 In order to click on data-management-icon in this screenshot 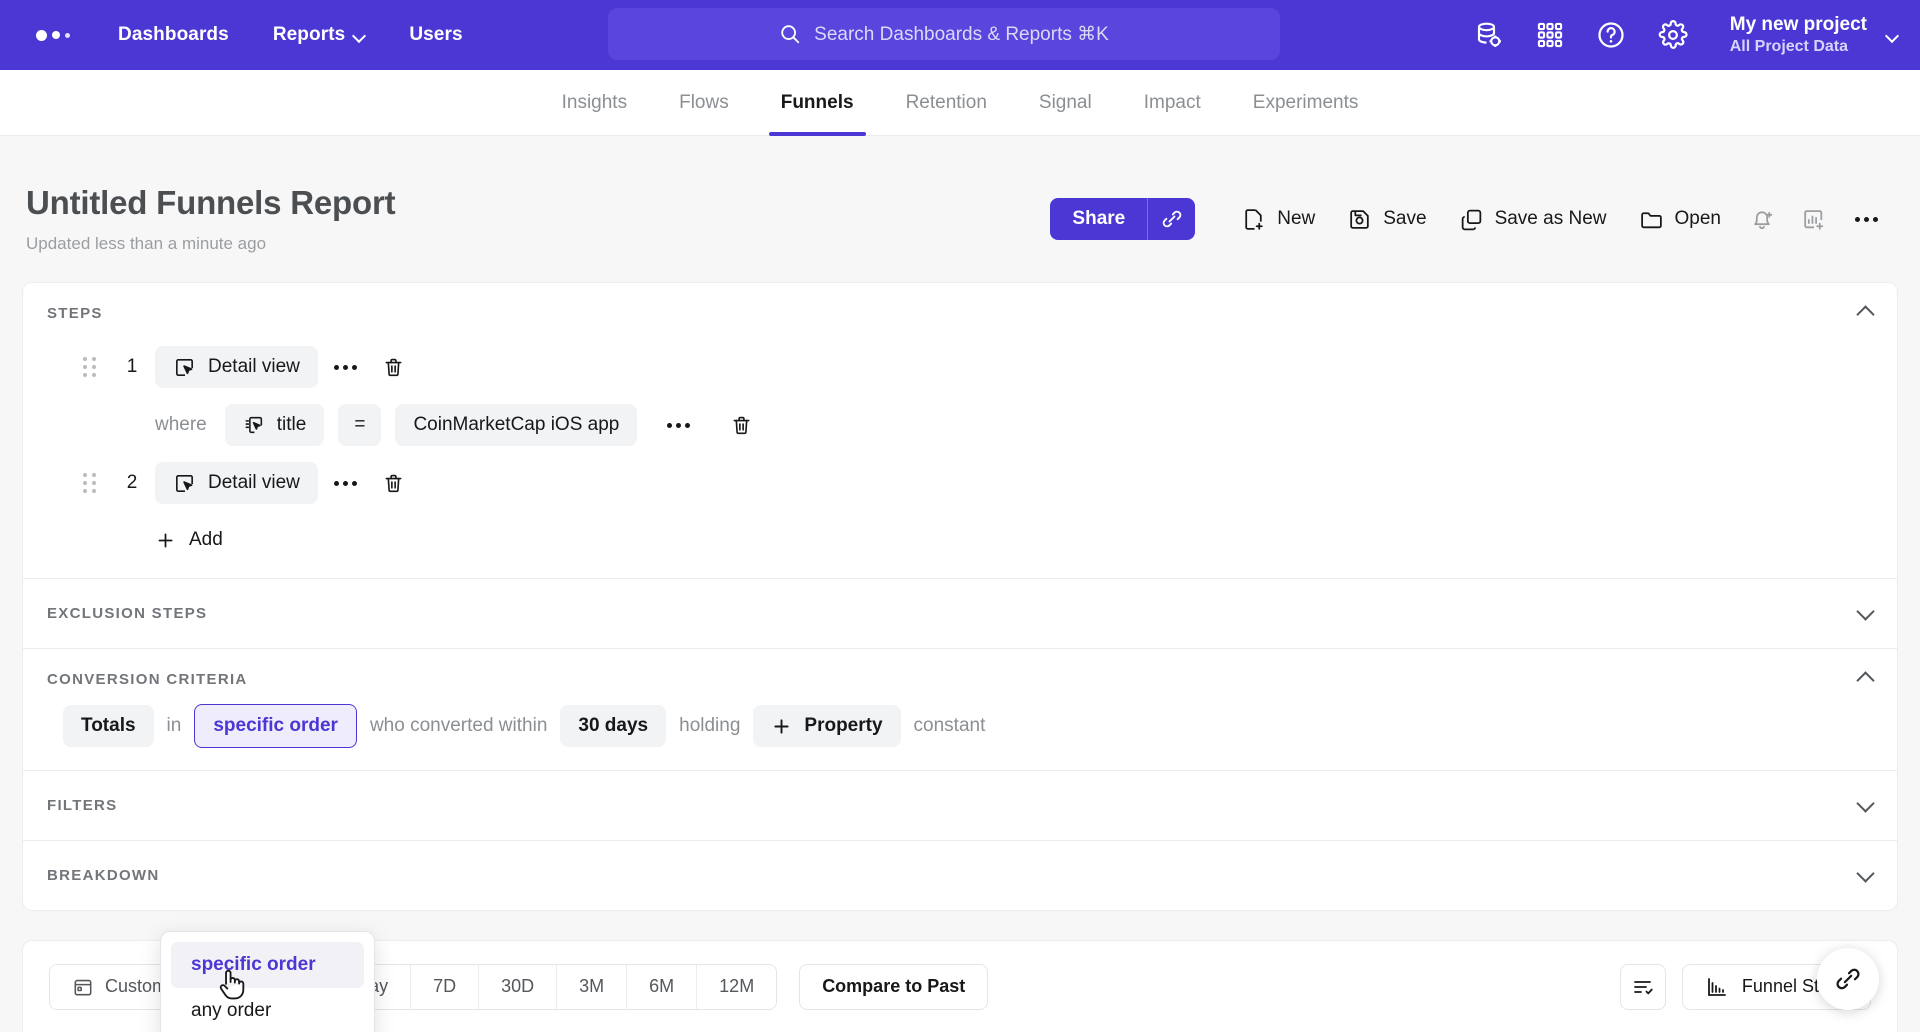, I will do `click(1489, 35)`.